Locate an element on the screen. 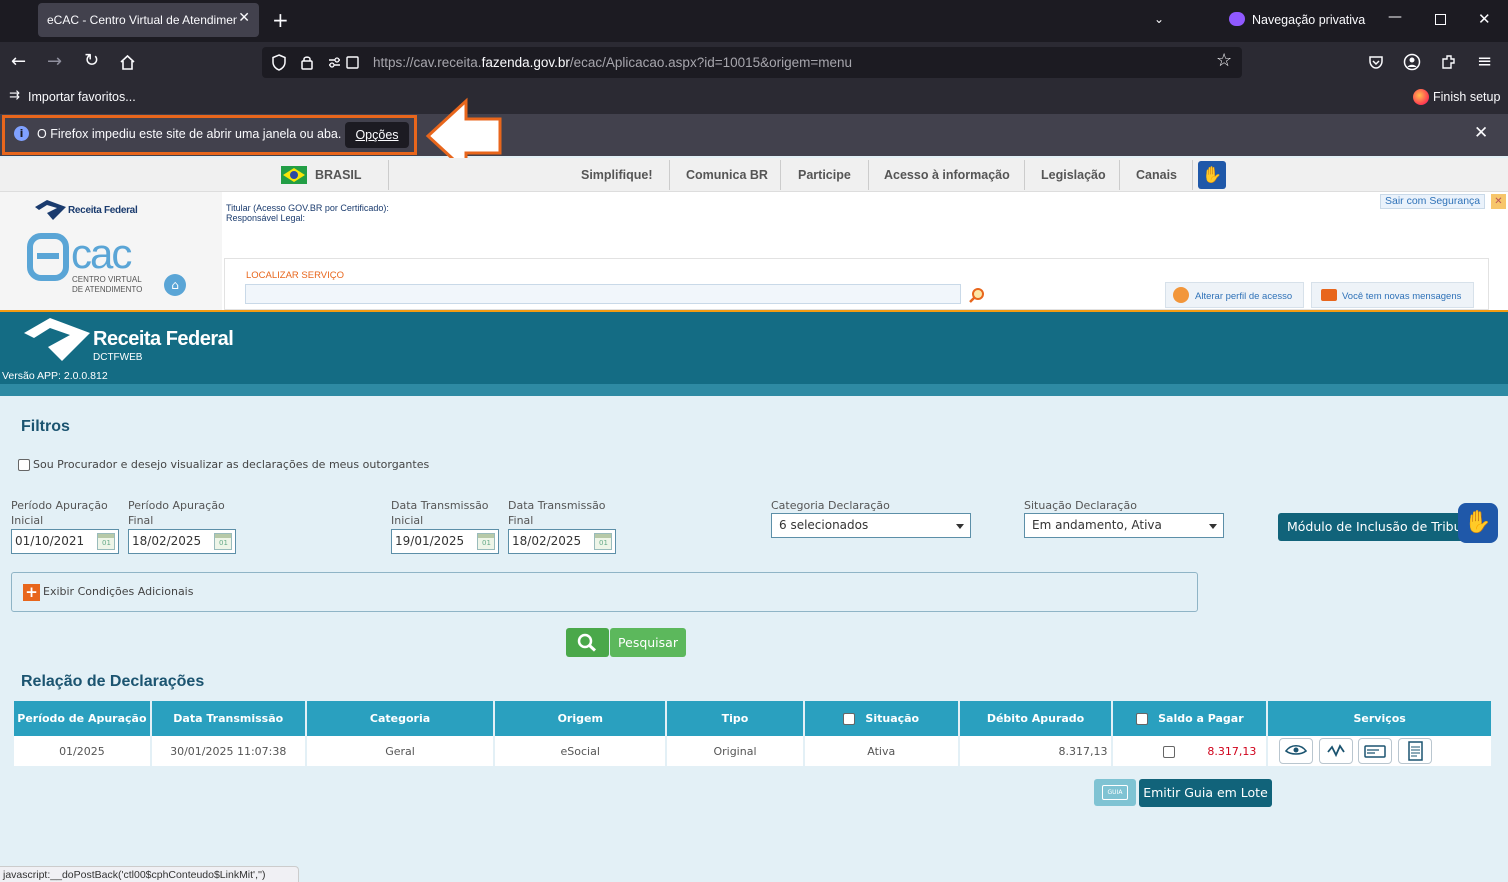 The height and width of the screenshot is (882, 1508). alterar-perfil-label: Alterar perfil de acesso is located at coordinates (1244, 296).